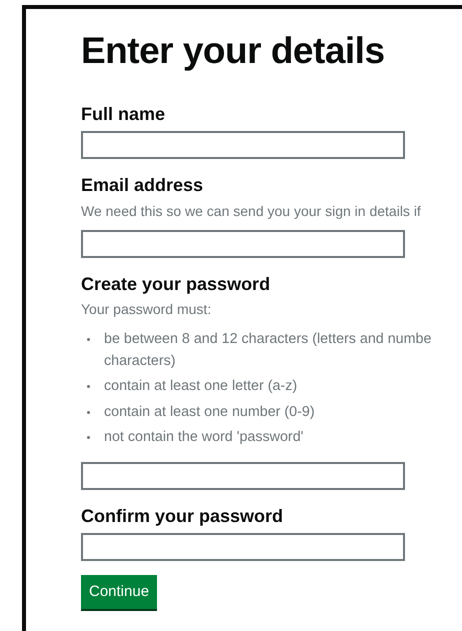 The height and width of the screenshot is (631, 462). What do you see at coordinates (209, 412) in the screenshot?
I see `requirement-text: contain at least one number (0-9)` at bounding box center [209, 412].